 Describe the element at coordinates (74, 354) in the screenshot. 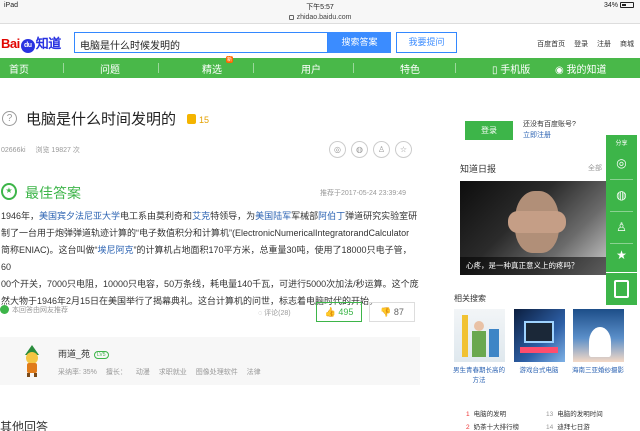

I see `answerer-name: 雨道_苑` at that location.